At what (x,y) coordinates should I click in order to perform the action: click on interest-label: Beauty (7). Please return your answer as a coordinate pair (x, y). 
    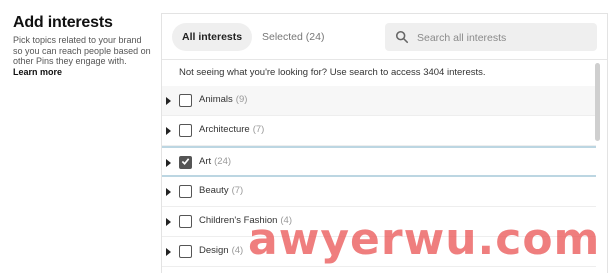
    Looking at the image, I should click on (221, 190).